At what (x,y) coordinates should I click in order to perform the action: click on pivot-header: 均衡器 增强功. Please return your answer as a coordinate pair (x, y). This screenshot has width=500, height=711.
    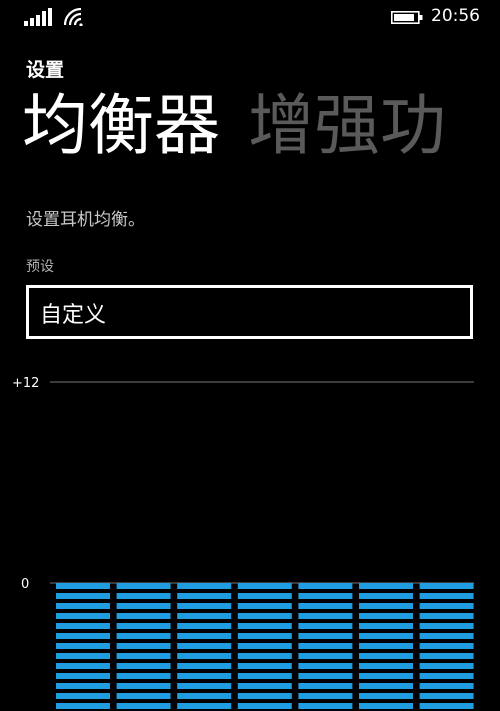
    Looking at the image, I should click on (261, 126).